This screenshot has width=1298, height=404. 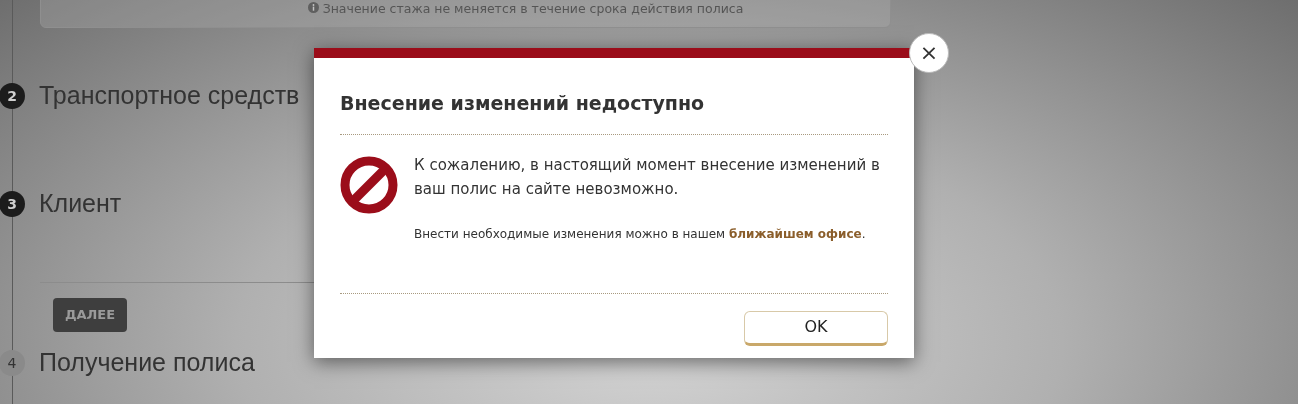 What do you see at coordinates (533, 9) in the screenshot?
I see `info-note: Значение стажа не меняется в течение срока действия полиса` at bounding box center [533, 9].